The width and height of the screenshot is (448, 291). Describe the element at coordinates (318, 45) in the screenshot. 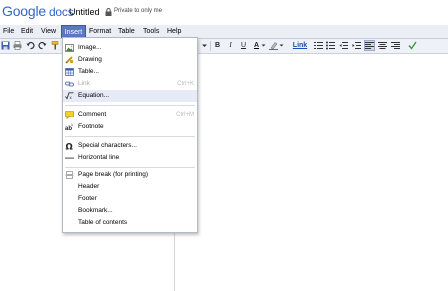

I see `numbered-list-icon` at that location.